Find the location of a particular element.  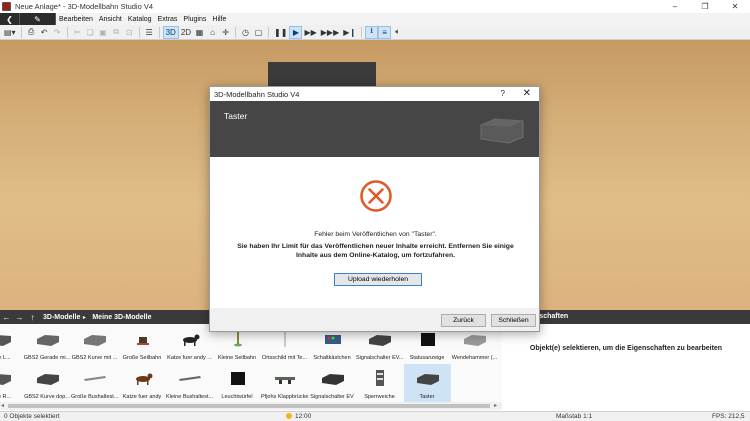

edit-mode-tab-icon: ✎ is located at coordinates (38, 19).